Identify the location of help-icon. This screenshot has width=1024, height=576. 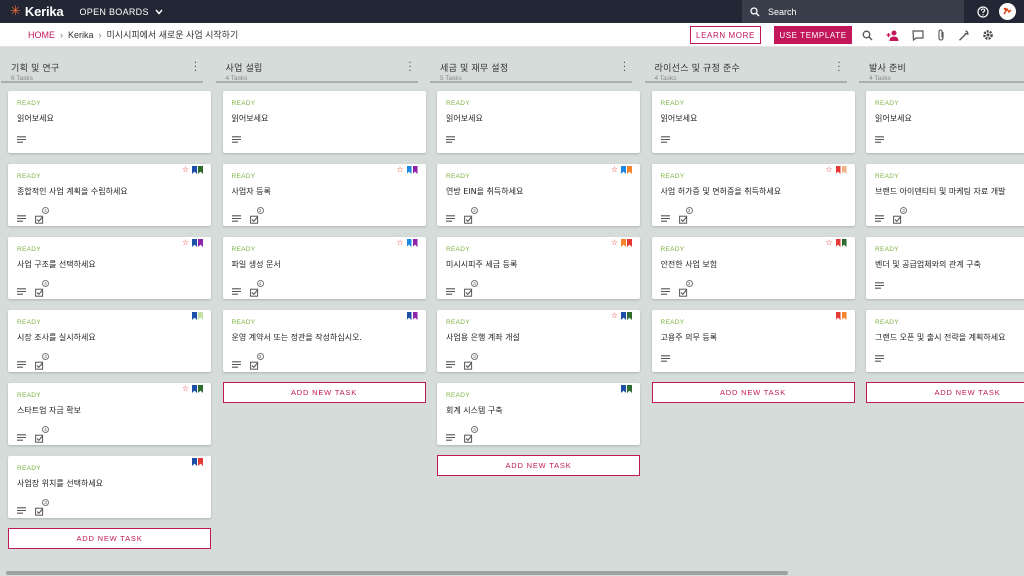
(983, 11).